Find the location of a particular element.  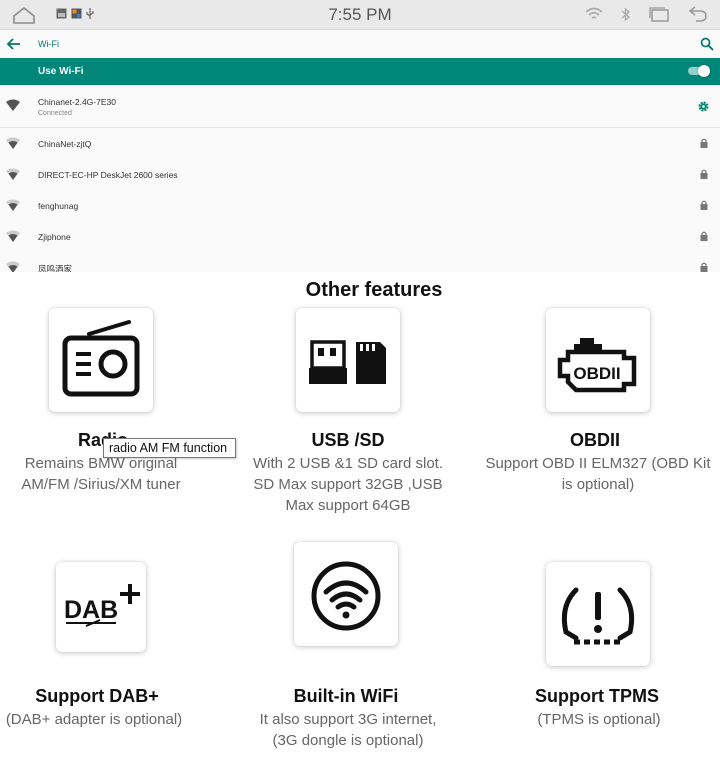

obd-label: OBDII is located at coordinates (596, 373).